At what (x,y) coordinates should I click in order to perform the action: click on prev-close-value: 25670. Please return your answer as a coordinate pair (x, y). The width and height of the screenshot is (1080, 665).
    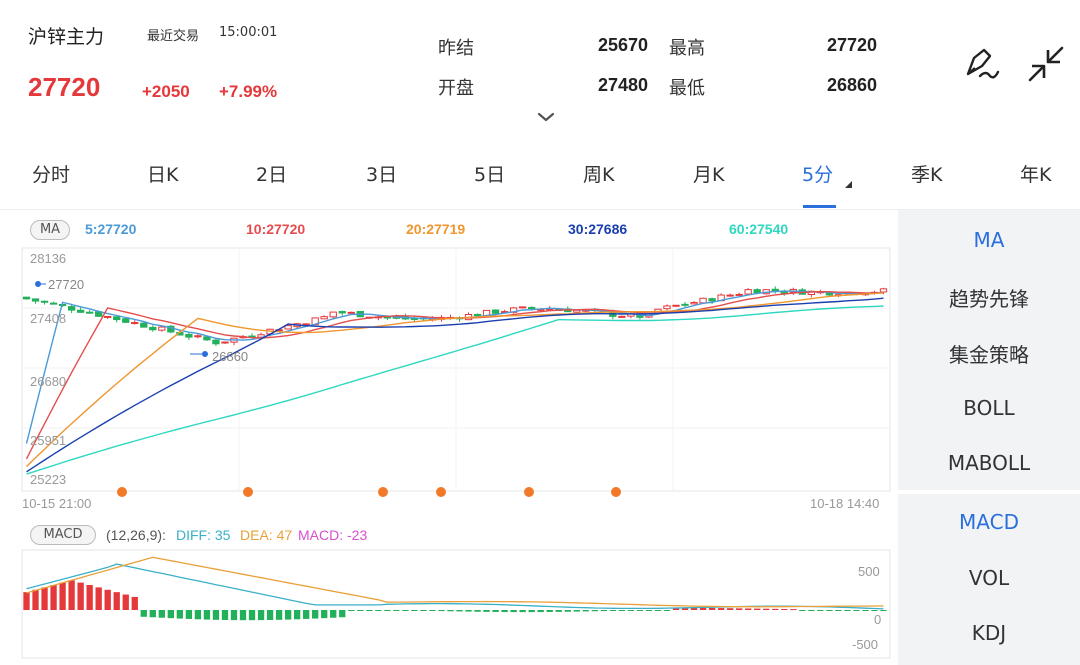
    Looking at the image, I should click on (622, 45).